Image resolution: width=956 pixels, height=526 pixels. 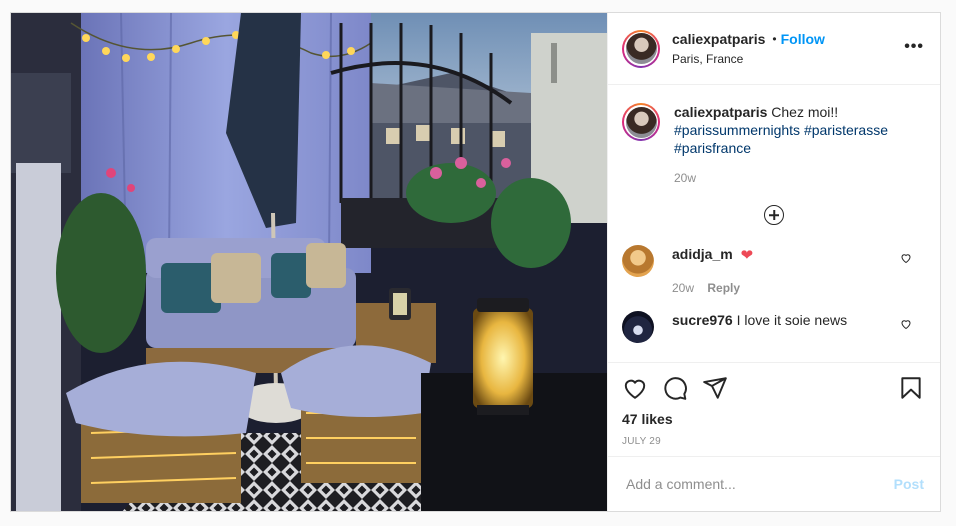 I want to click on caption-username: caliexpatparis, so click(x=720, y=112).